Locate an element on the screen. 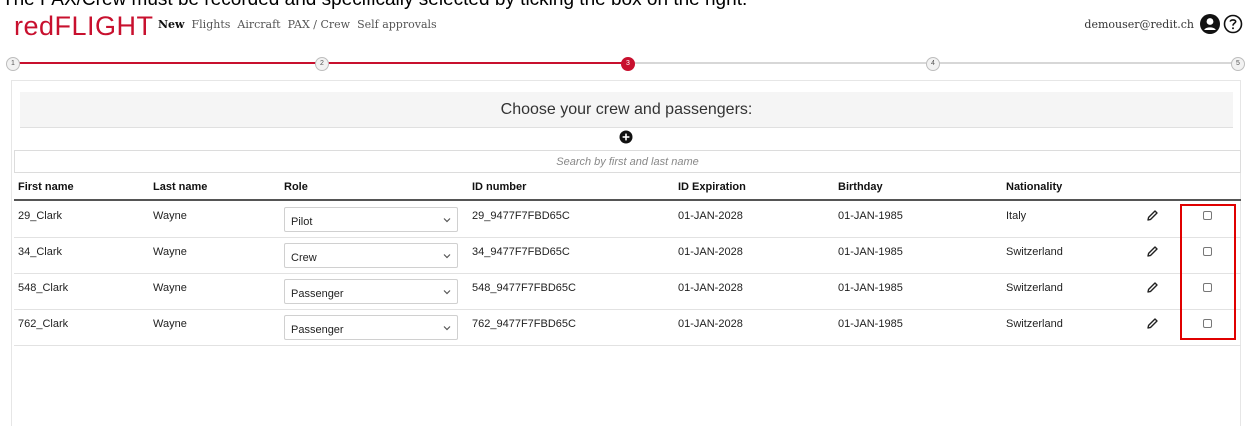 This screenshot has width=1249, height=426. logo-part-flight: FLIGHT is located at coordinates (104, 26).